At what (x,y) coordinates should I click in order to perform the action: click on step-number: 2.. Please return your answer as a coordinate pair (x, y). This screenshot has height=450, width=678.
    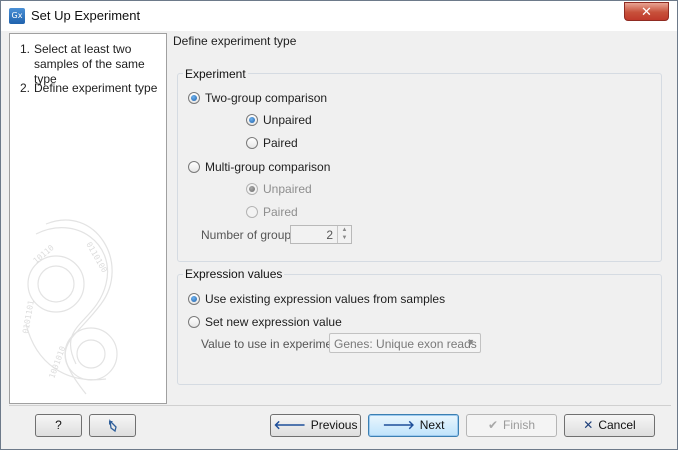
    Looking at the image, I should click on (25, 88).